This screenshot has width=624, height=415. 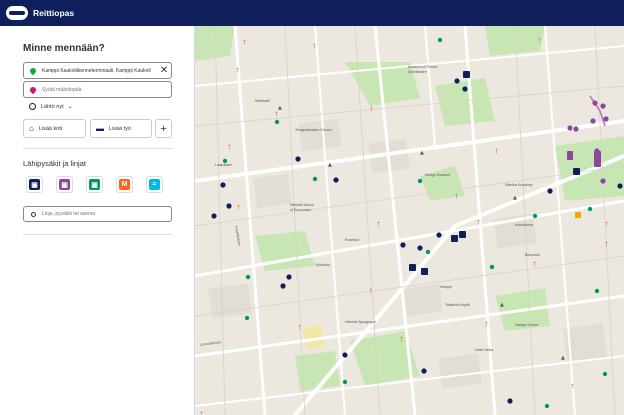 I want to click on destination-field: Syötä määränpää, so click(x=97, y=89).